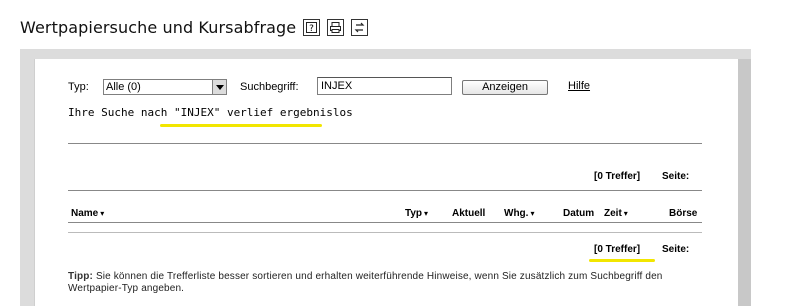  I want to click on typ-label: Typ:, so click(78, 87).